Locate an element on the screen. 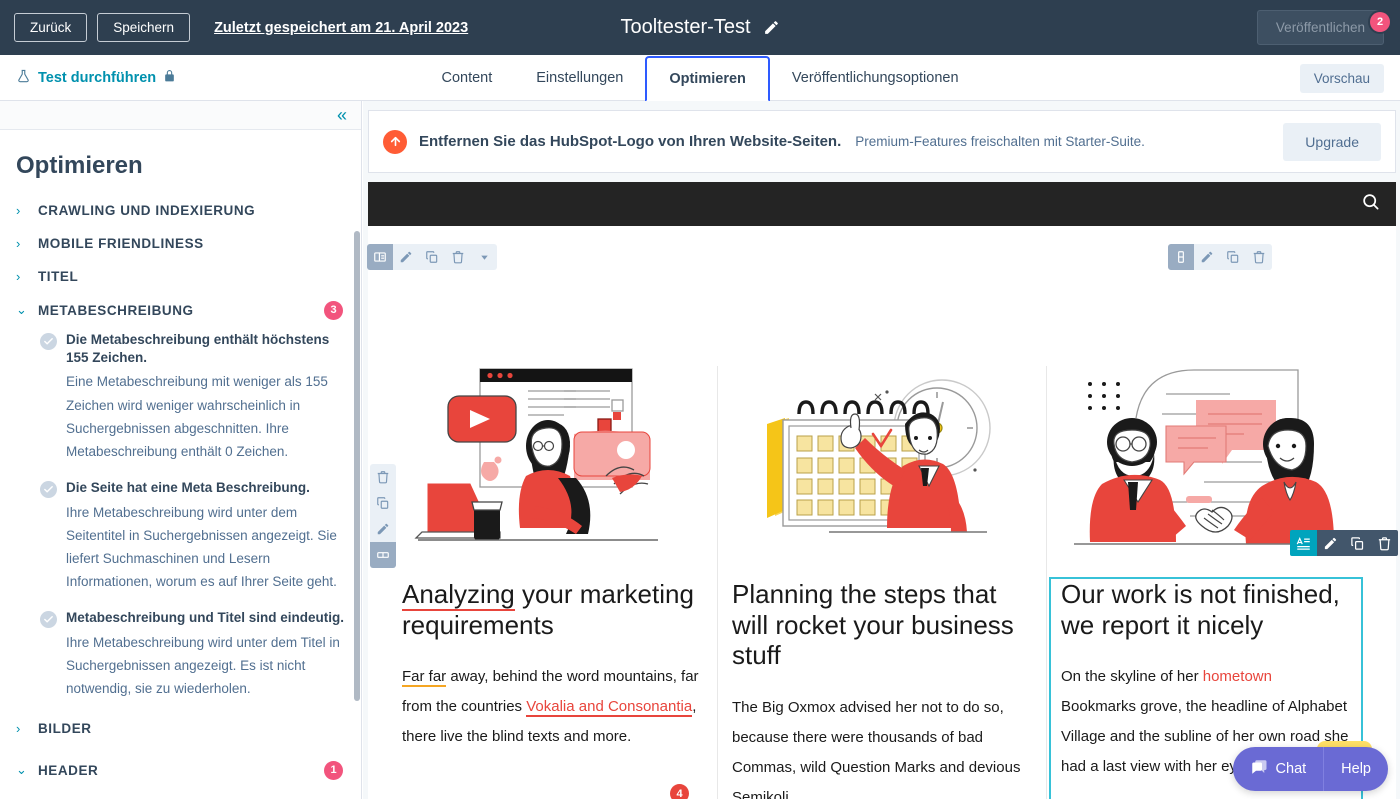 The height and width of the screenshot is (799, 1400). body-highlight-red: Vokalia and Consonantia is located at coordinates (609, 708).